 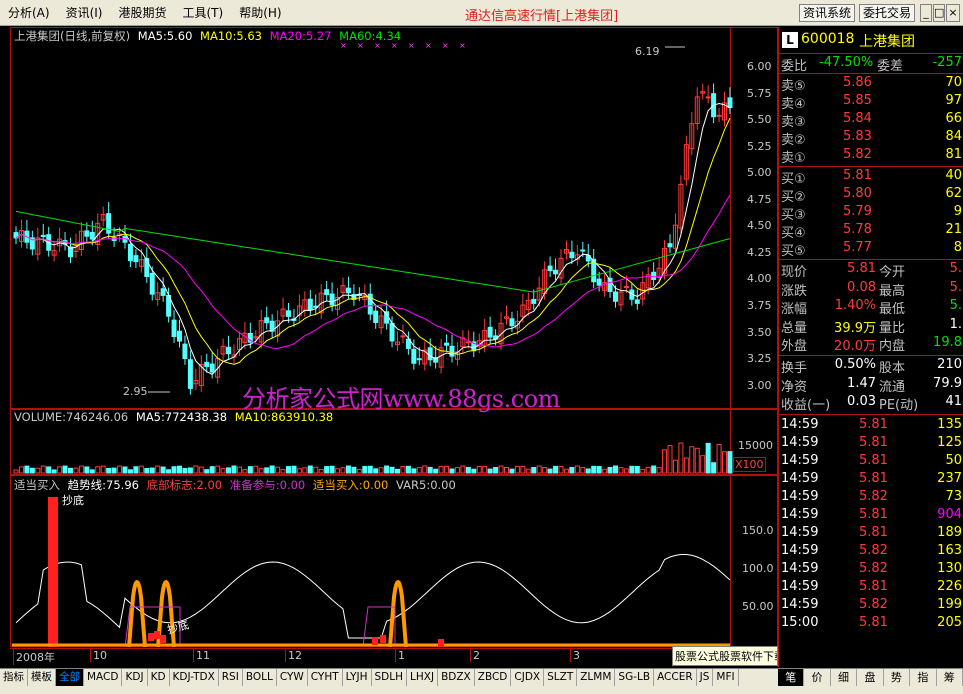 What do you see at coordinates (325, 677) in the screenshot?
I see `indicator-tab: CYHT` at bounding box center [325, 677].